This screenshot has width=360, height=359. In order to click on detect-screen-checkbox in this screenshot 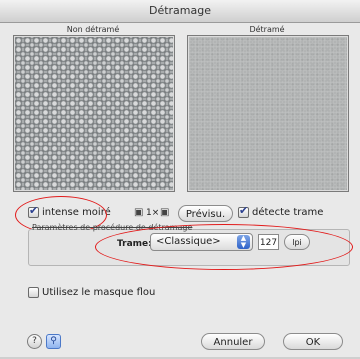, I will do `click(243, 211)`.